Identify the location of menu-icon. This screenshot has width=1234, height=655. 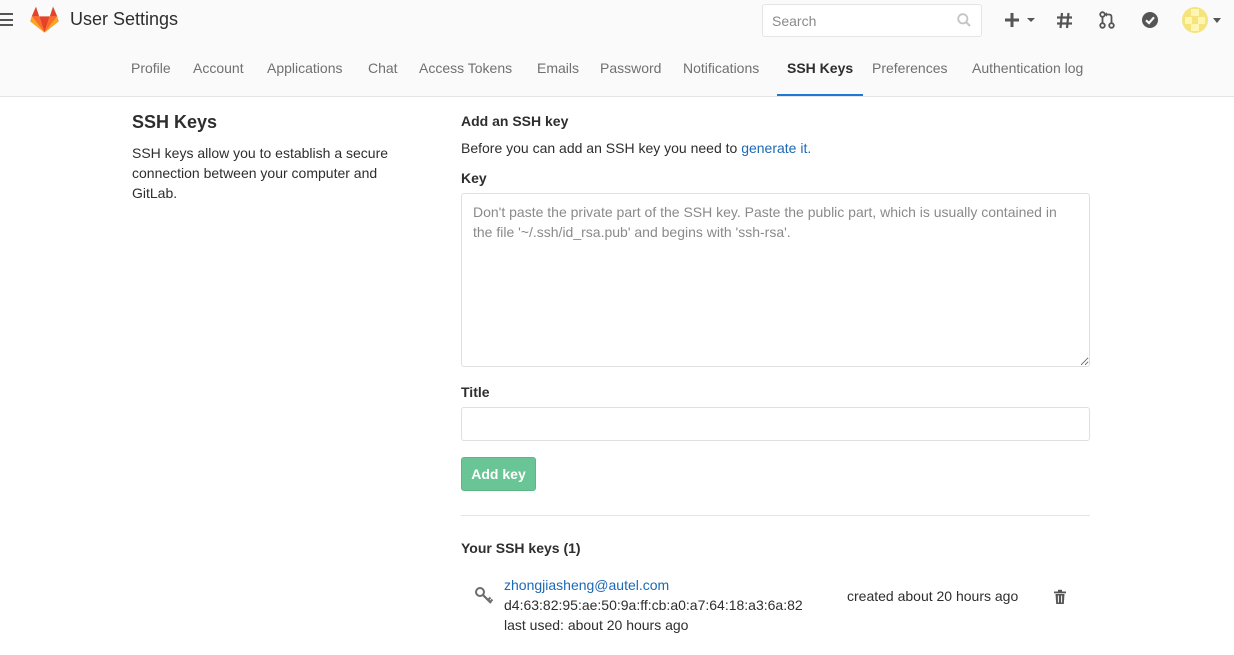
(6, 19).